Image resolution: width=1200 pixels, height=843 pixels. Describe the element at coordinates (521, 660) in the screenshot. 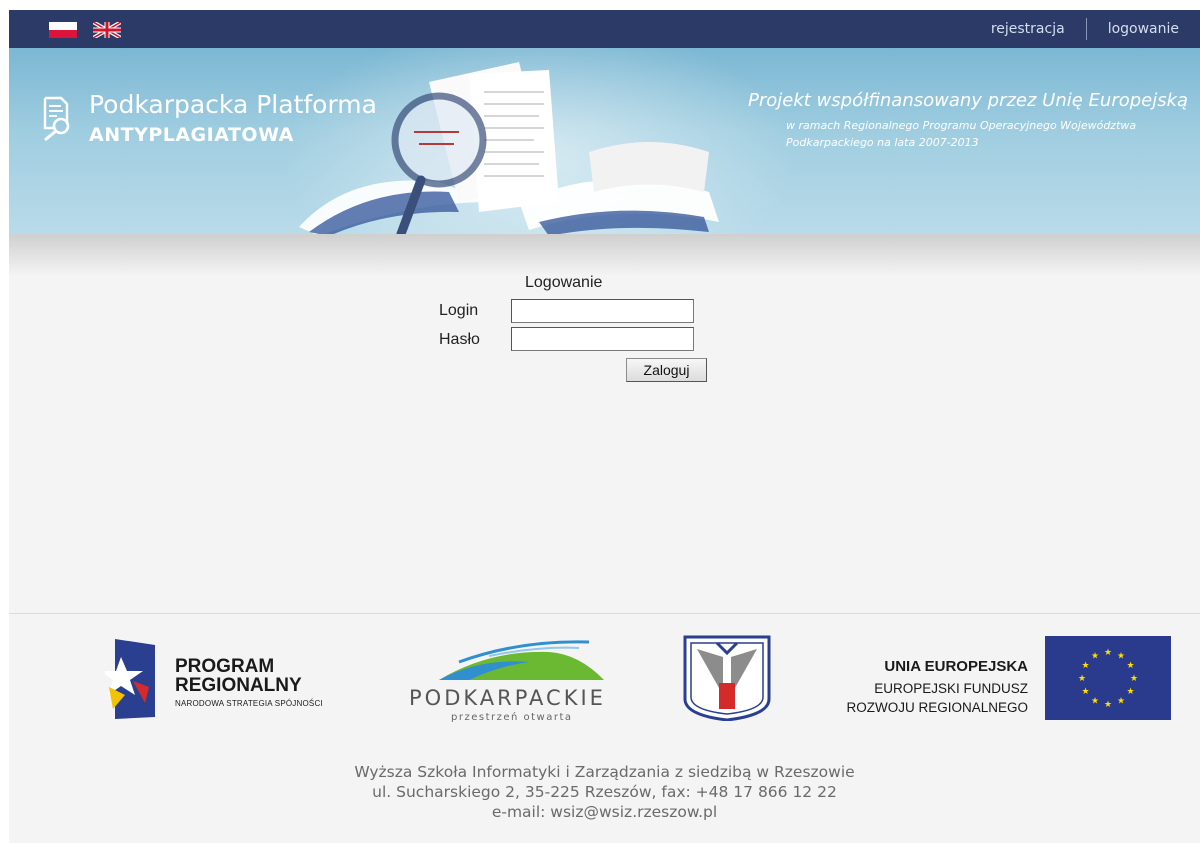

I see `podkarpackie-hills-icon` at that location.